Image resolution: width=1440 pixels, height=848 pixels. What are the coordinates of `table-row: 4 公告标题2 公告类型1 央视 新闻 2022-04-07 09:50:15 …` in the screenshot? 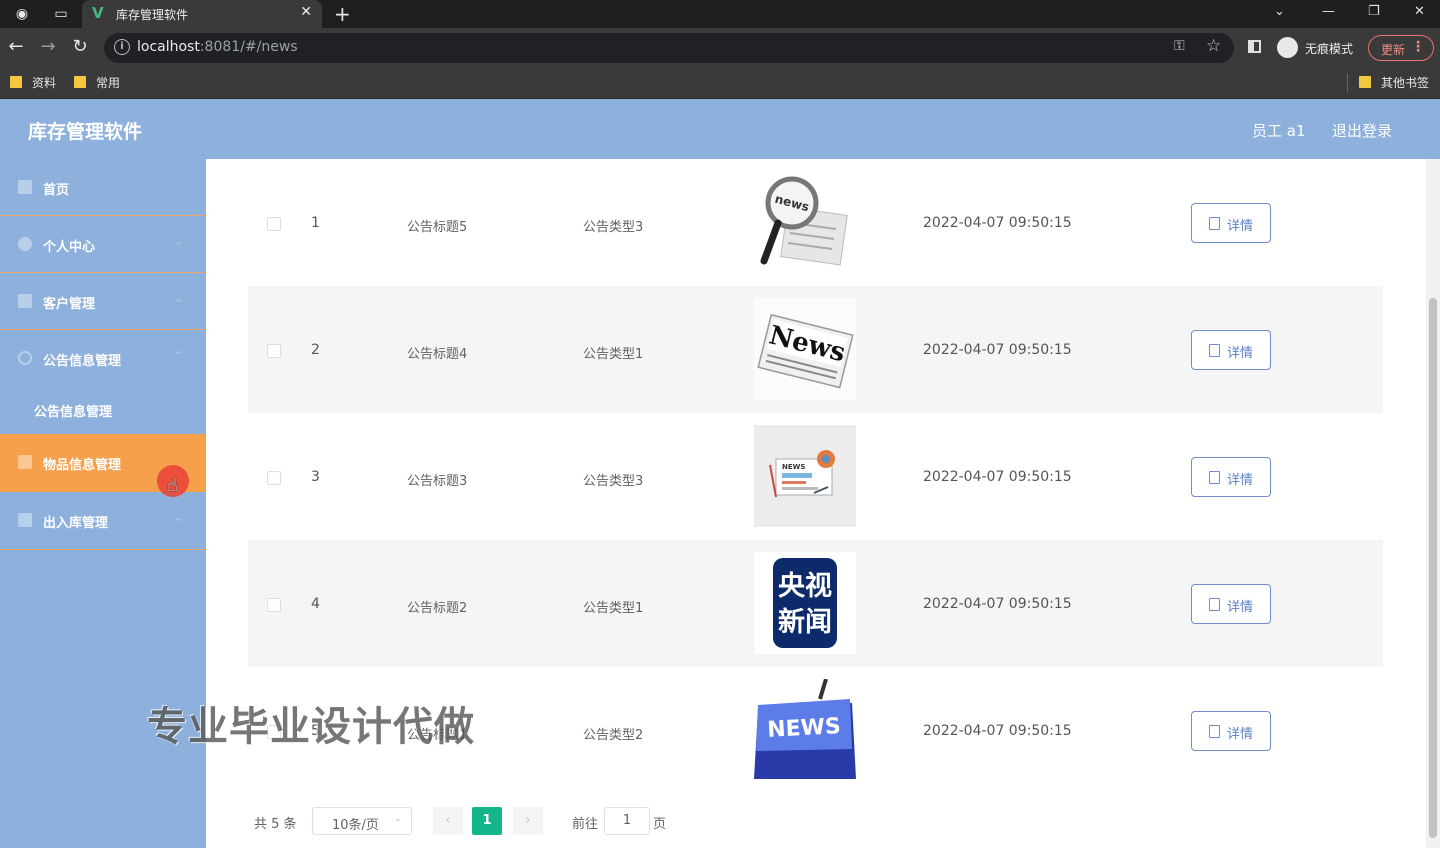 It's located at (815, 603).